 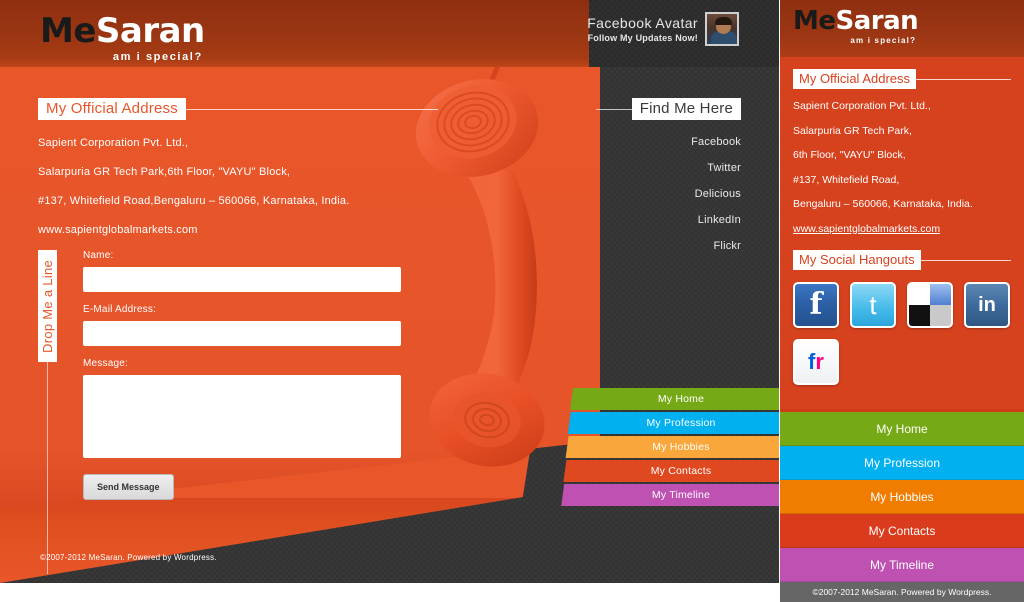 I want to click on official-address-heading: My Official Address, so click(x=238, y=109).